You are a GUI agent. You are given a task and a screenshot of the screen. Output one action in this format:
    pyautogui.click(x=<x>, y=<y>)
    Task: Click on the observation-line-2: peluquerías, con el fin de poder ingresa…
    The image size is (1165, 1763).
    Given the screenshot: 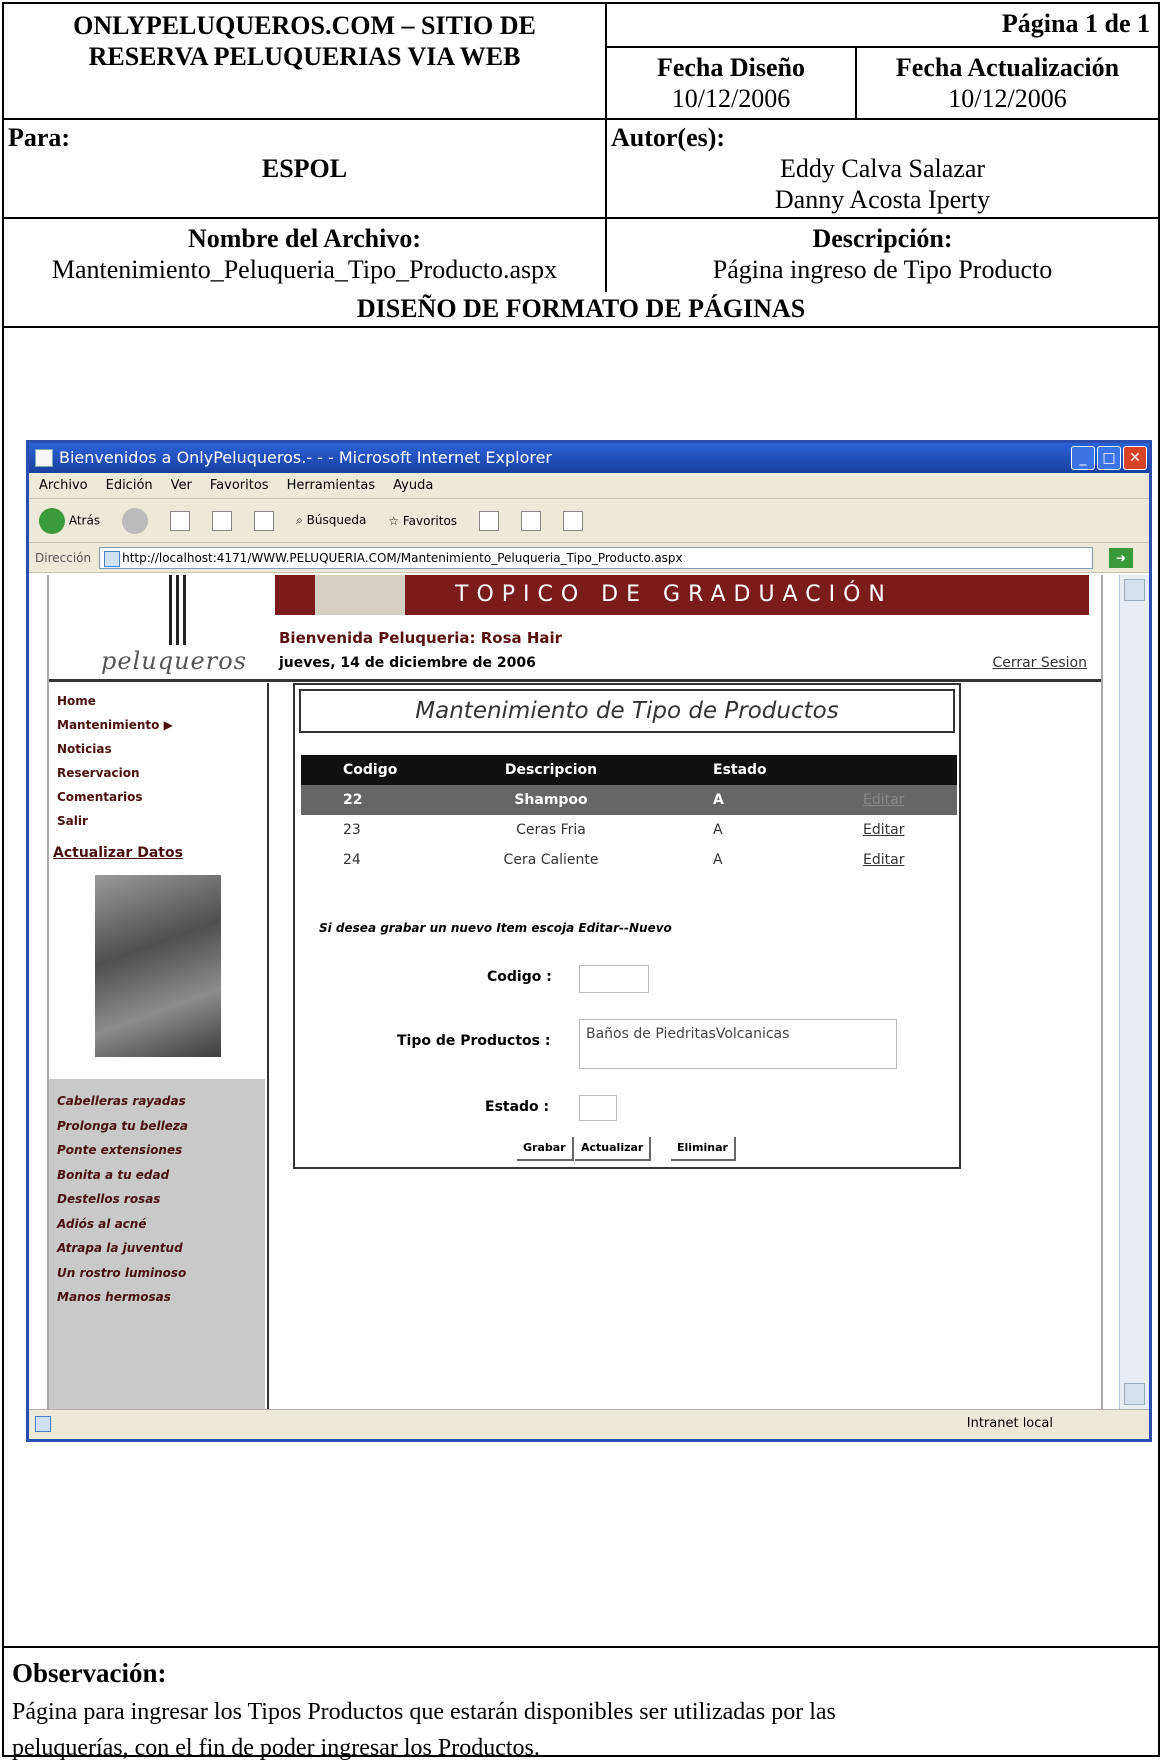 What is the action you would take?
    pyautogui.click(x=276, y=1748)
    